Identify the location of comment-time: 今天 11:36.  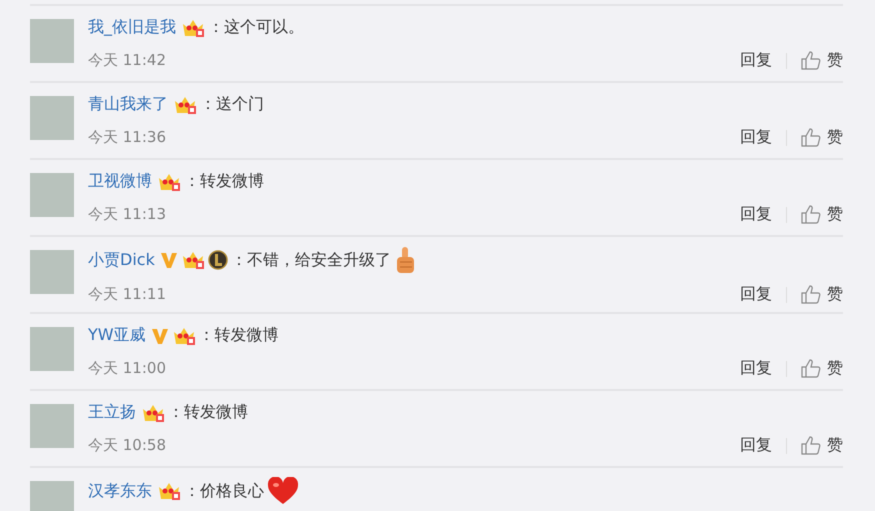
(127, 137).